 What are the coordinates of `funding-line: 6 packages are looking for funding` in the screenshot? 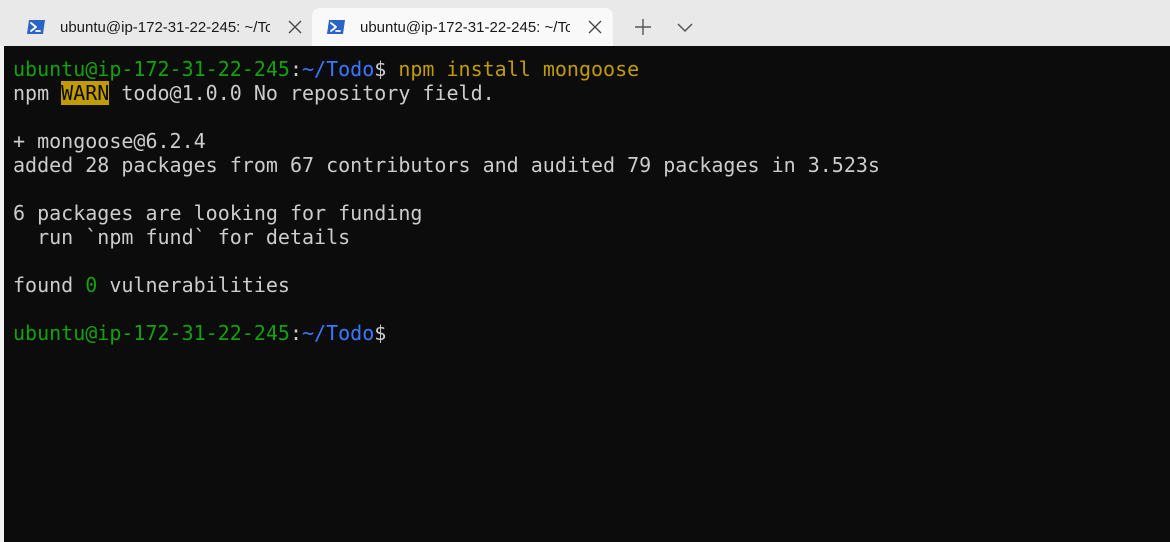 It's located at (218, 213).